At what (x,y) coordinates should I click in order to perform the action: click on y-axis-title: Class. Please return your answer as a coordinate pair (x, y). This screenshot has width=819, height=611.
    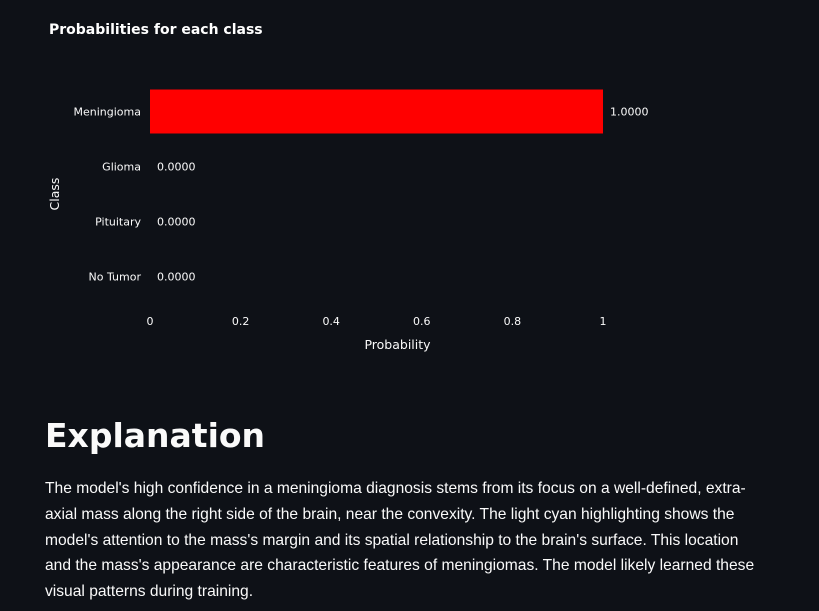
    Looking at the image, I should click on (54, 194).